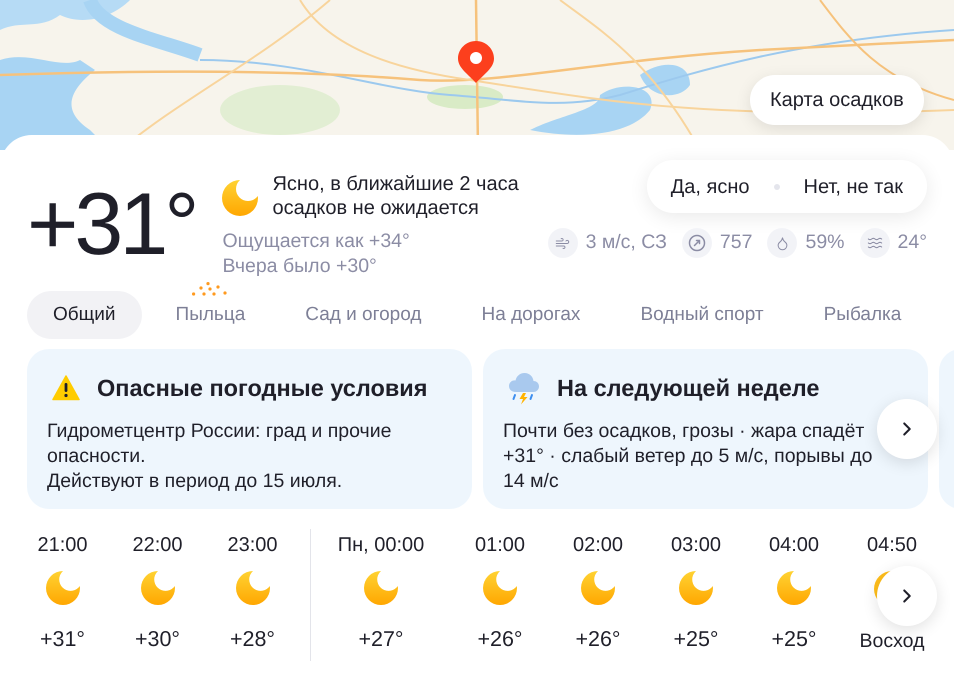 This screenshot has height=680, width=954. What do you see at coordinates (381, 545) in the screenshot?
I see `hour-time: Пн, 00:00` at bounding box center [381, 545].